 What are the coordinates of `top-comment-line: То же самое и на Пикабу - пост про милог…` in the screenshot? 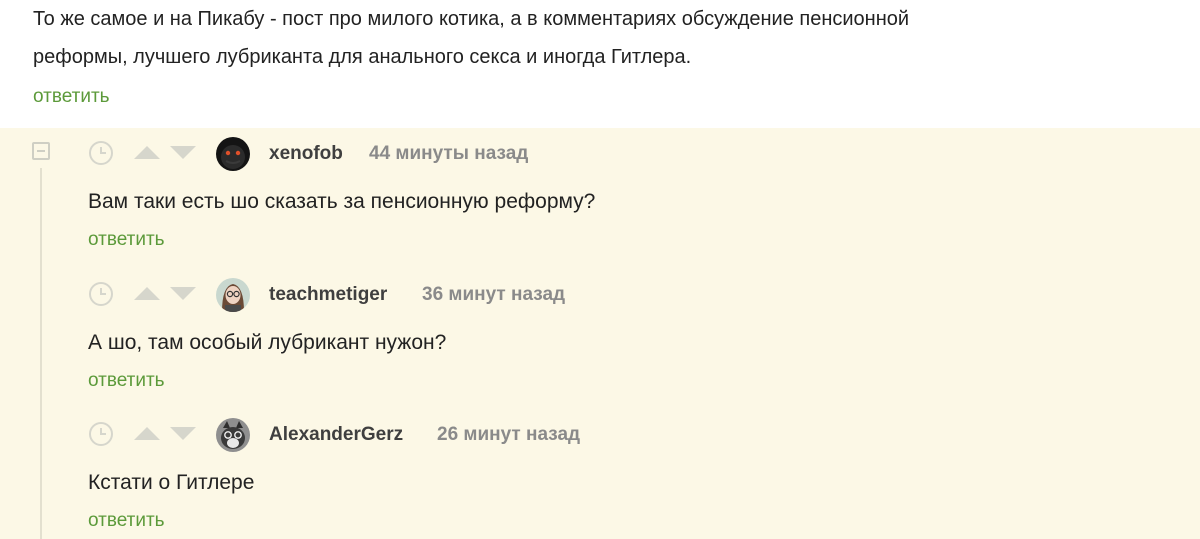 It's located at (471, 19).